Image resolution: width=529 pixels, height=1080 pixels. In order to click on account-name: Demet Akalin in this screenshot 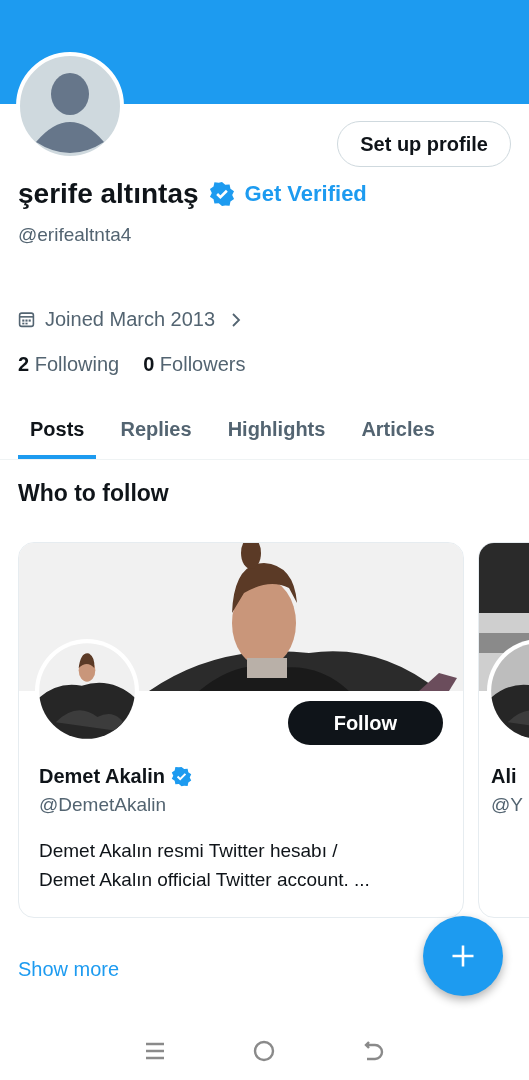, I will do `click(102, 776)`.